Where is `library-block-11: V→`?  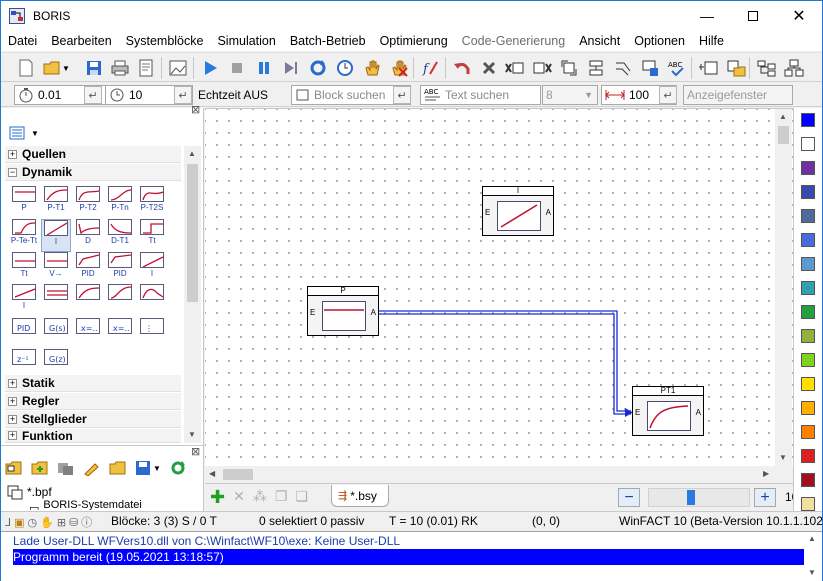
library-block-11: V→ is located at coordinates (56, 268).